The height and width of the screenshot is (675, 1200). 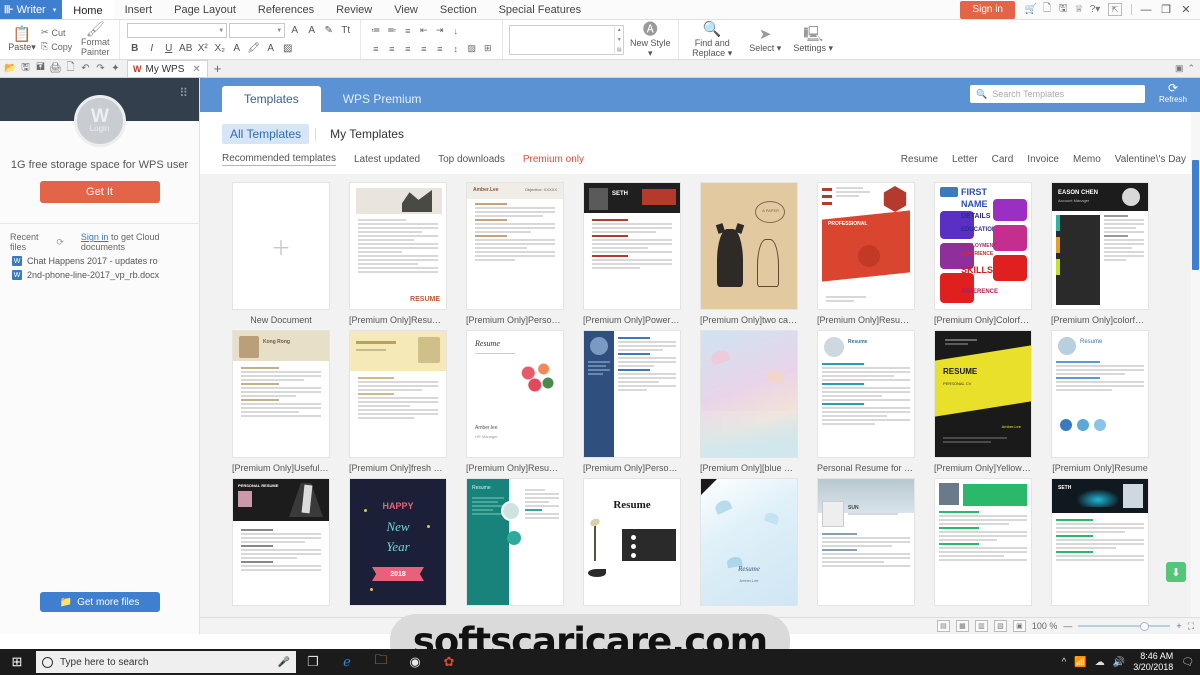 What do you see at coordinates (391, 30) in the screenshot?
I see `numbering-button: ≕` at bounding box center [391, 30].